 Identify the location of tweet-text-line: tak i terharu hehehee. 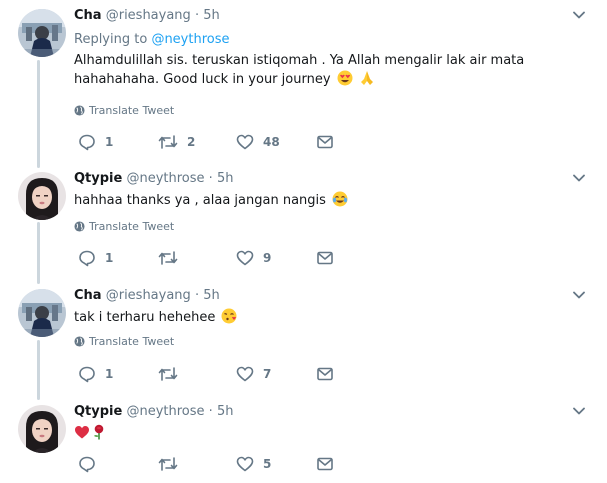
(334, 319).